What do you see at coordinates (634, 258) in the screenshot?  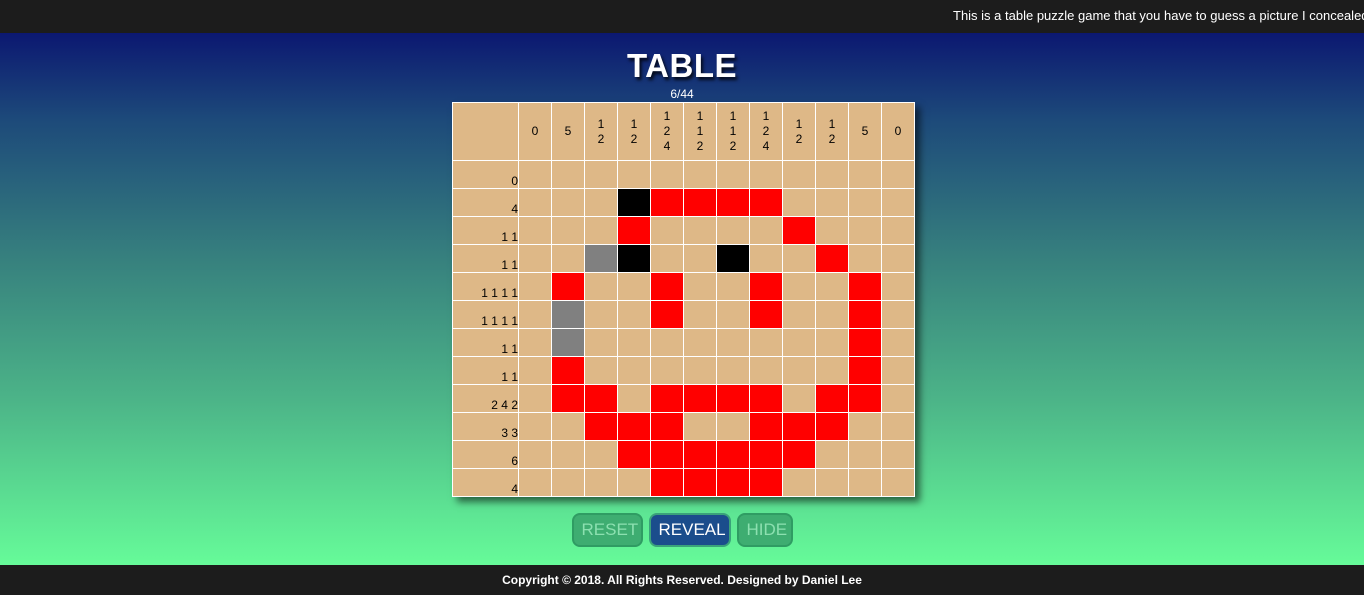 I see `board-cell-black` at bounding box center [634, 258].